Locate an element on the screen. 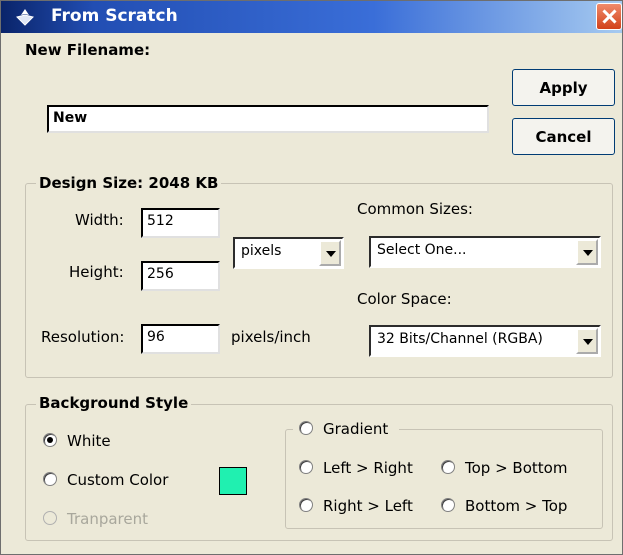  transparent-label: Tranparent is located at coordinates (107, 519).